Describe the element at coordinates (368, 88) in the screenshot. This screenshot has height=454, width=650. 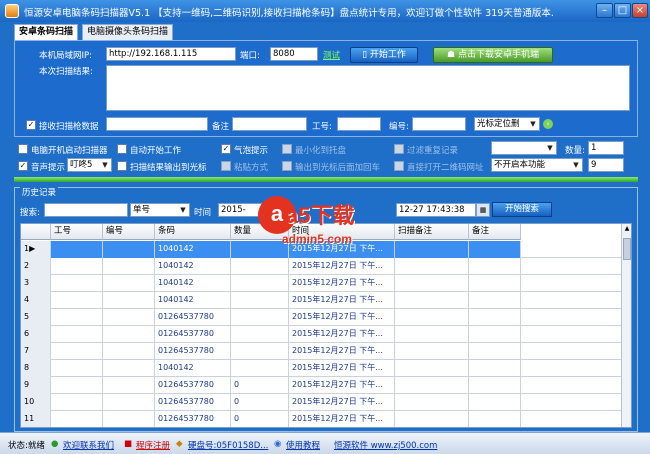
I see `scan-result-textarea` at that location.